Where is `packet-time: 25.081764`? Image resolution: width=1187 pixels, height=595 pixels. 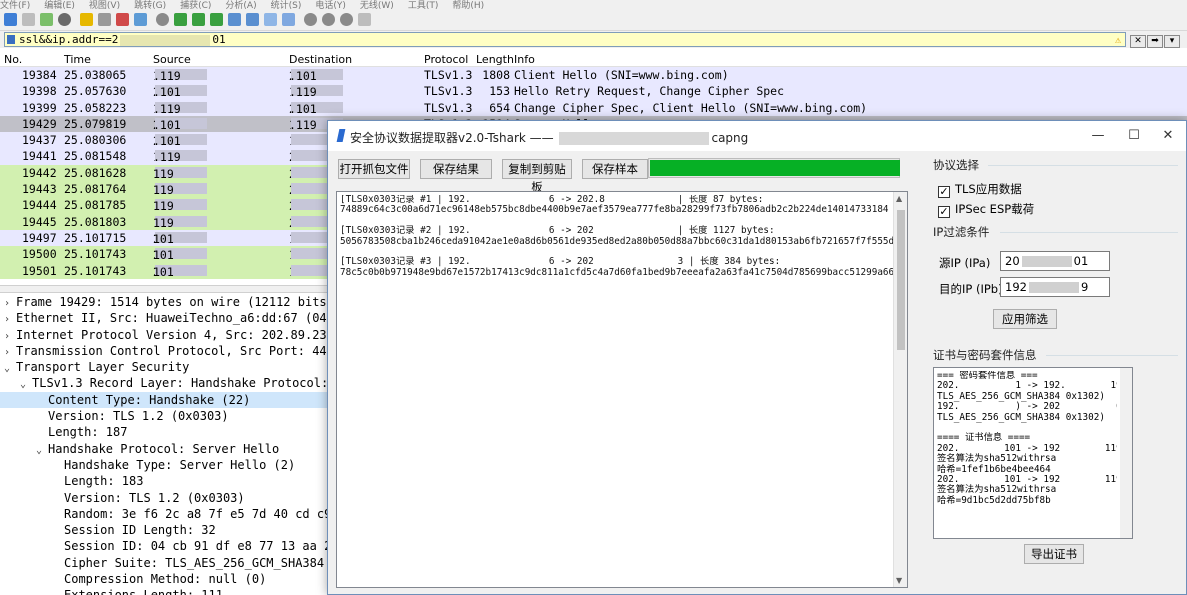 packet-time: 25.081764 is located at coordinates (95, 189).